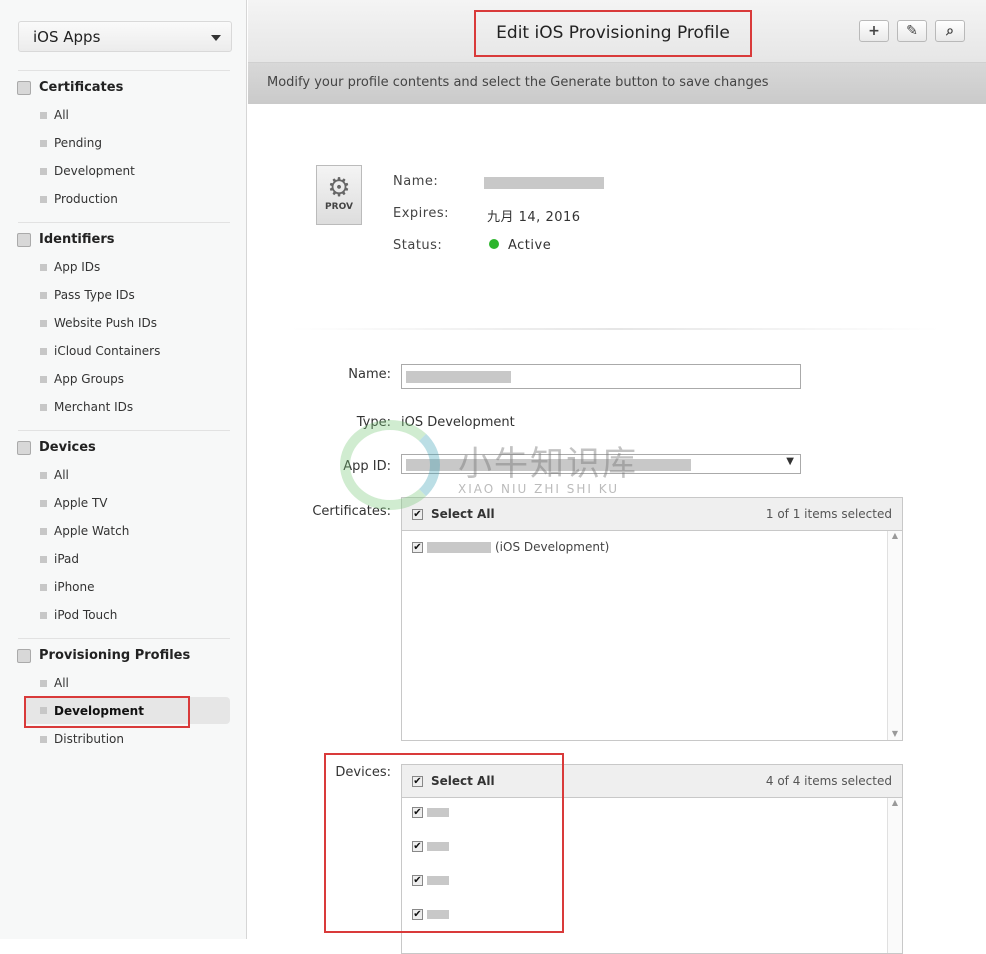  Describe the element at coordinates (613, 33) in the screenshot. I see `page-title: Edit iOS Provisioning Profile` at that location.